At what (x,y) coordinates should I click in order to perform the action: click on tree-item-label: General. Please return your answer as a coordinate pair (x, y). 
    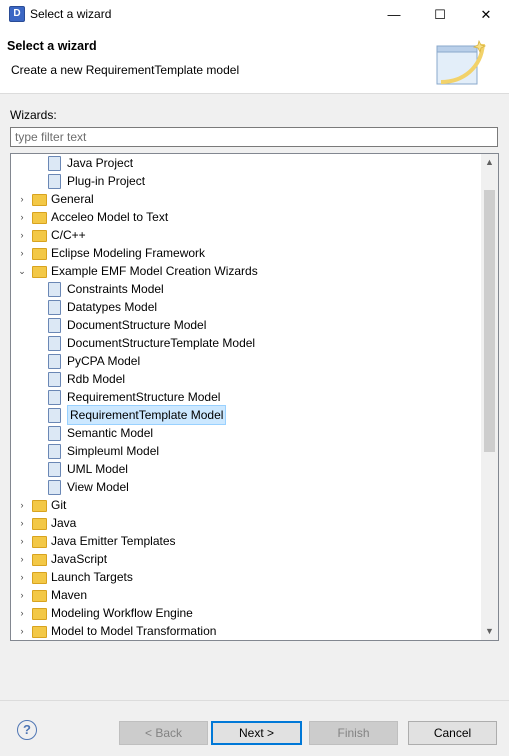
    Looking at the image, I should click on (72, 199).